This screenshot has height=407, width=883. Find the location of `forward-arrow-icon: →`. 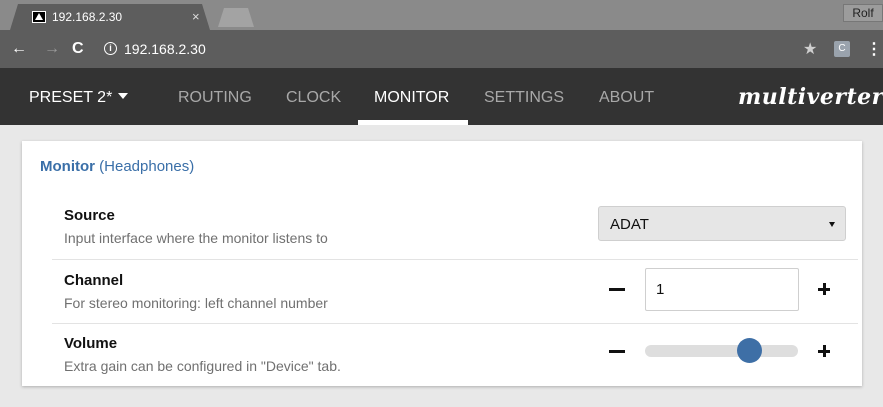

forward-arrow-icon: → is located at coordinates (52, 49).